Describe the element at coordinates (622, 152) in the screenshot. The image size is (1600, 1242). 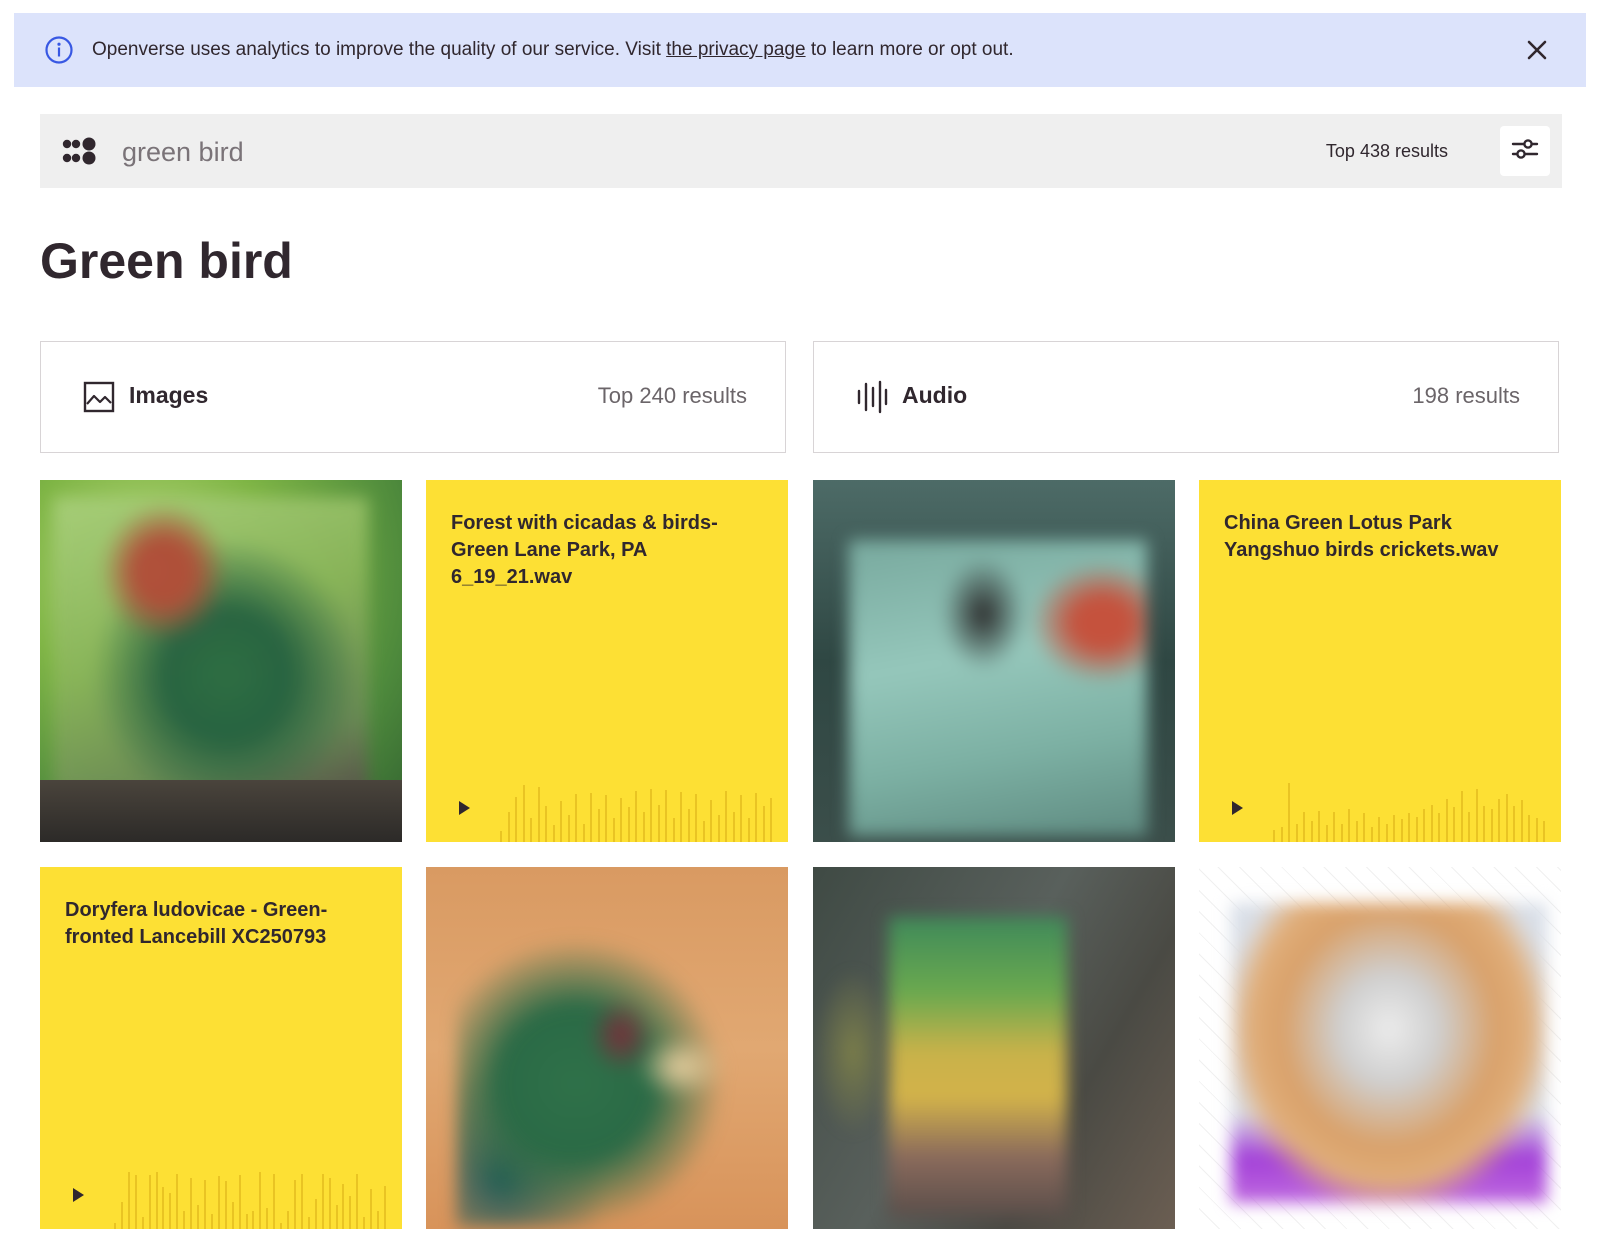
I see `search-input` at that location.